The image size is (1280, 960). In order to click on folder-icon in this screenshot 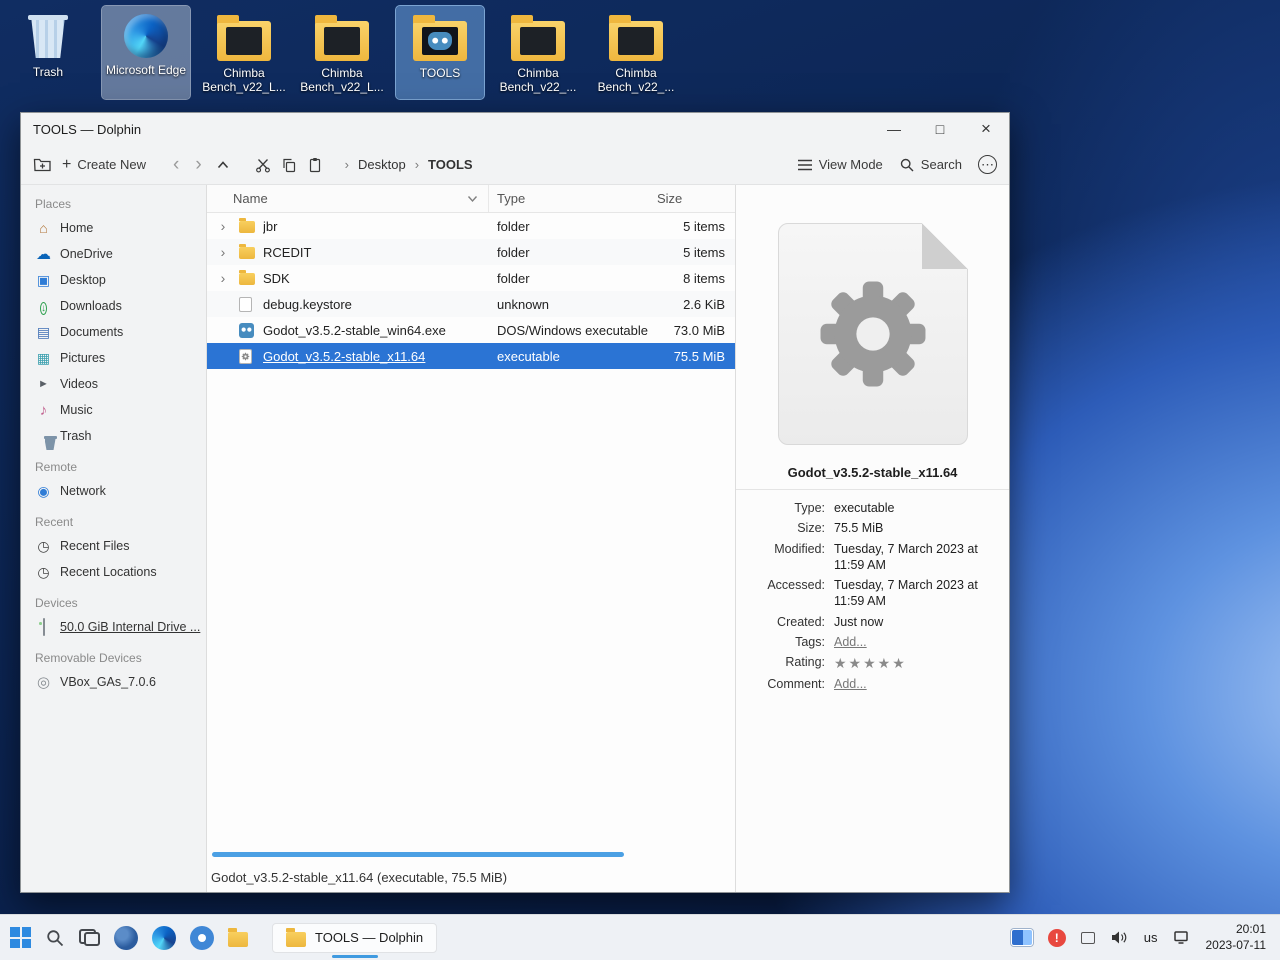, I will do `click(244, 38)`.